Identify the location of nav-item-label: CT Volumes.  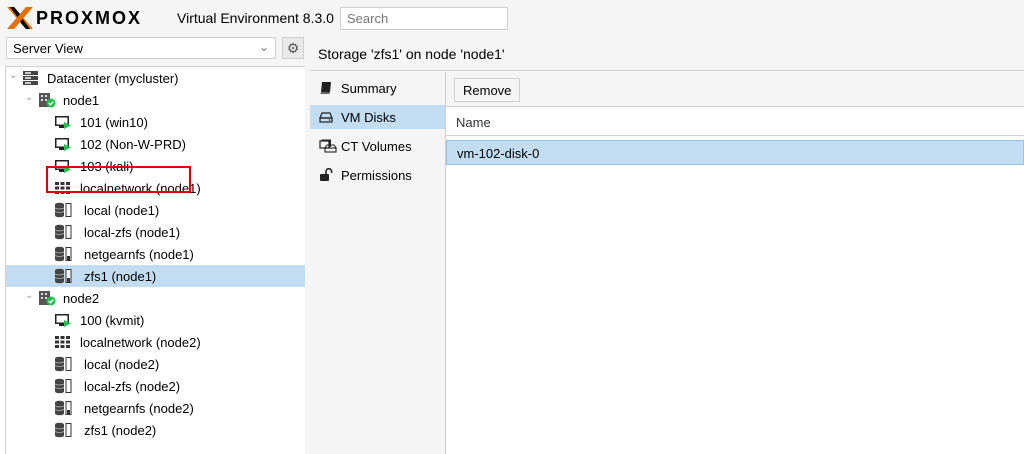
(376, 146).